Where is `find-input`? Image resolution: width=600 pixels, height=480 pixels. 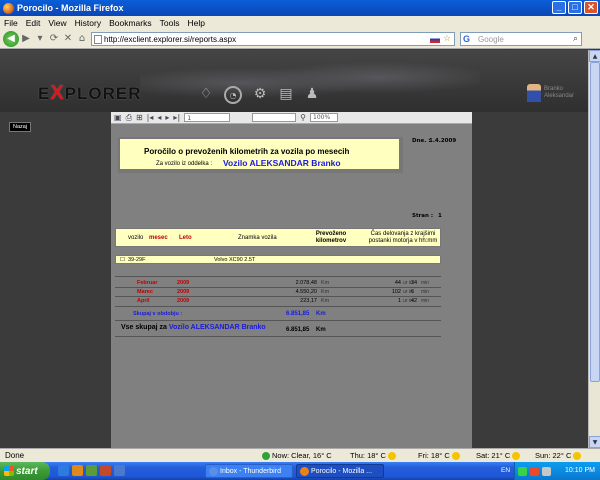 find-input is located at coordinates (274, 117).